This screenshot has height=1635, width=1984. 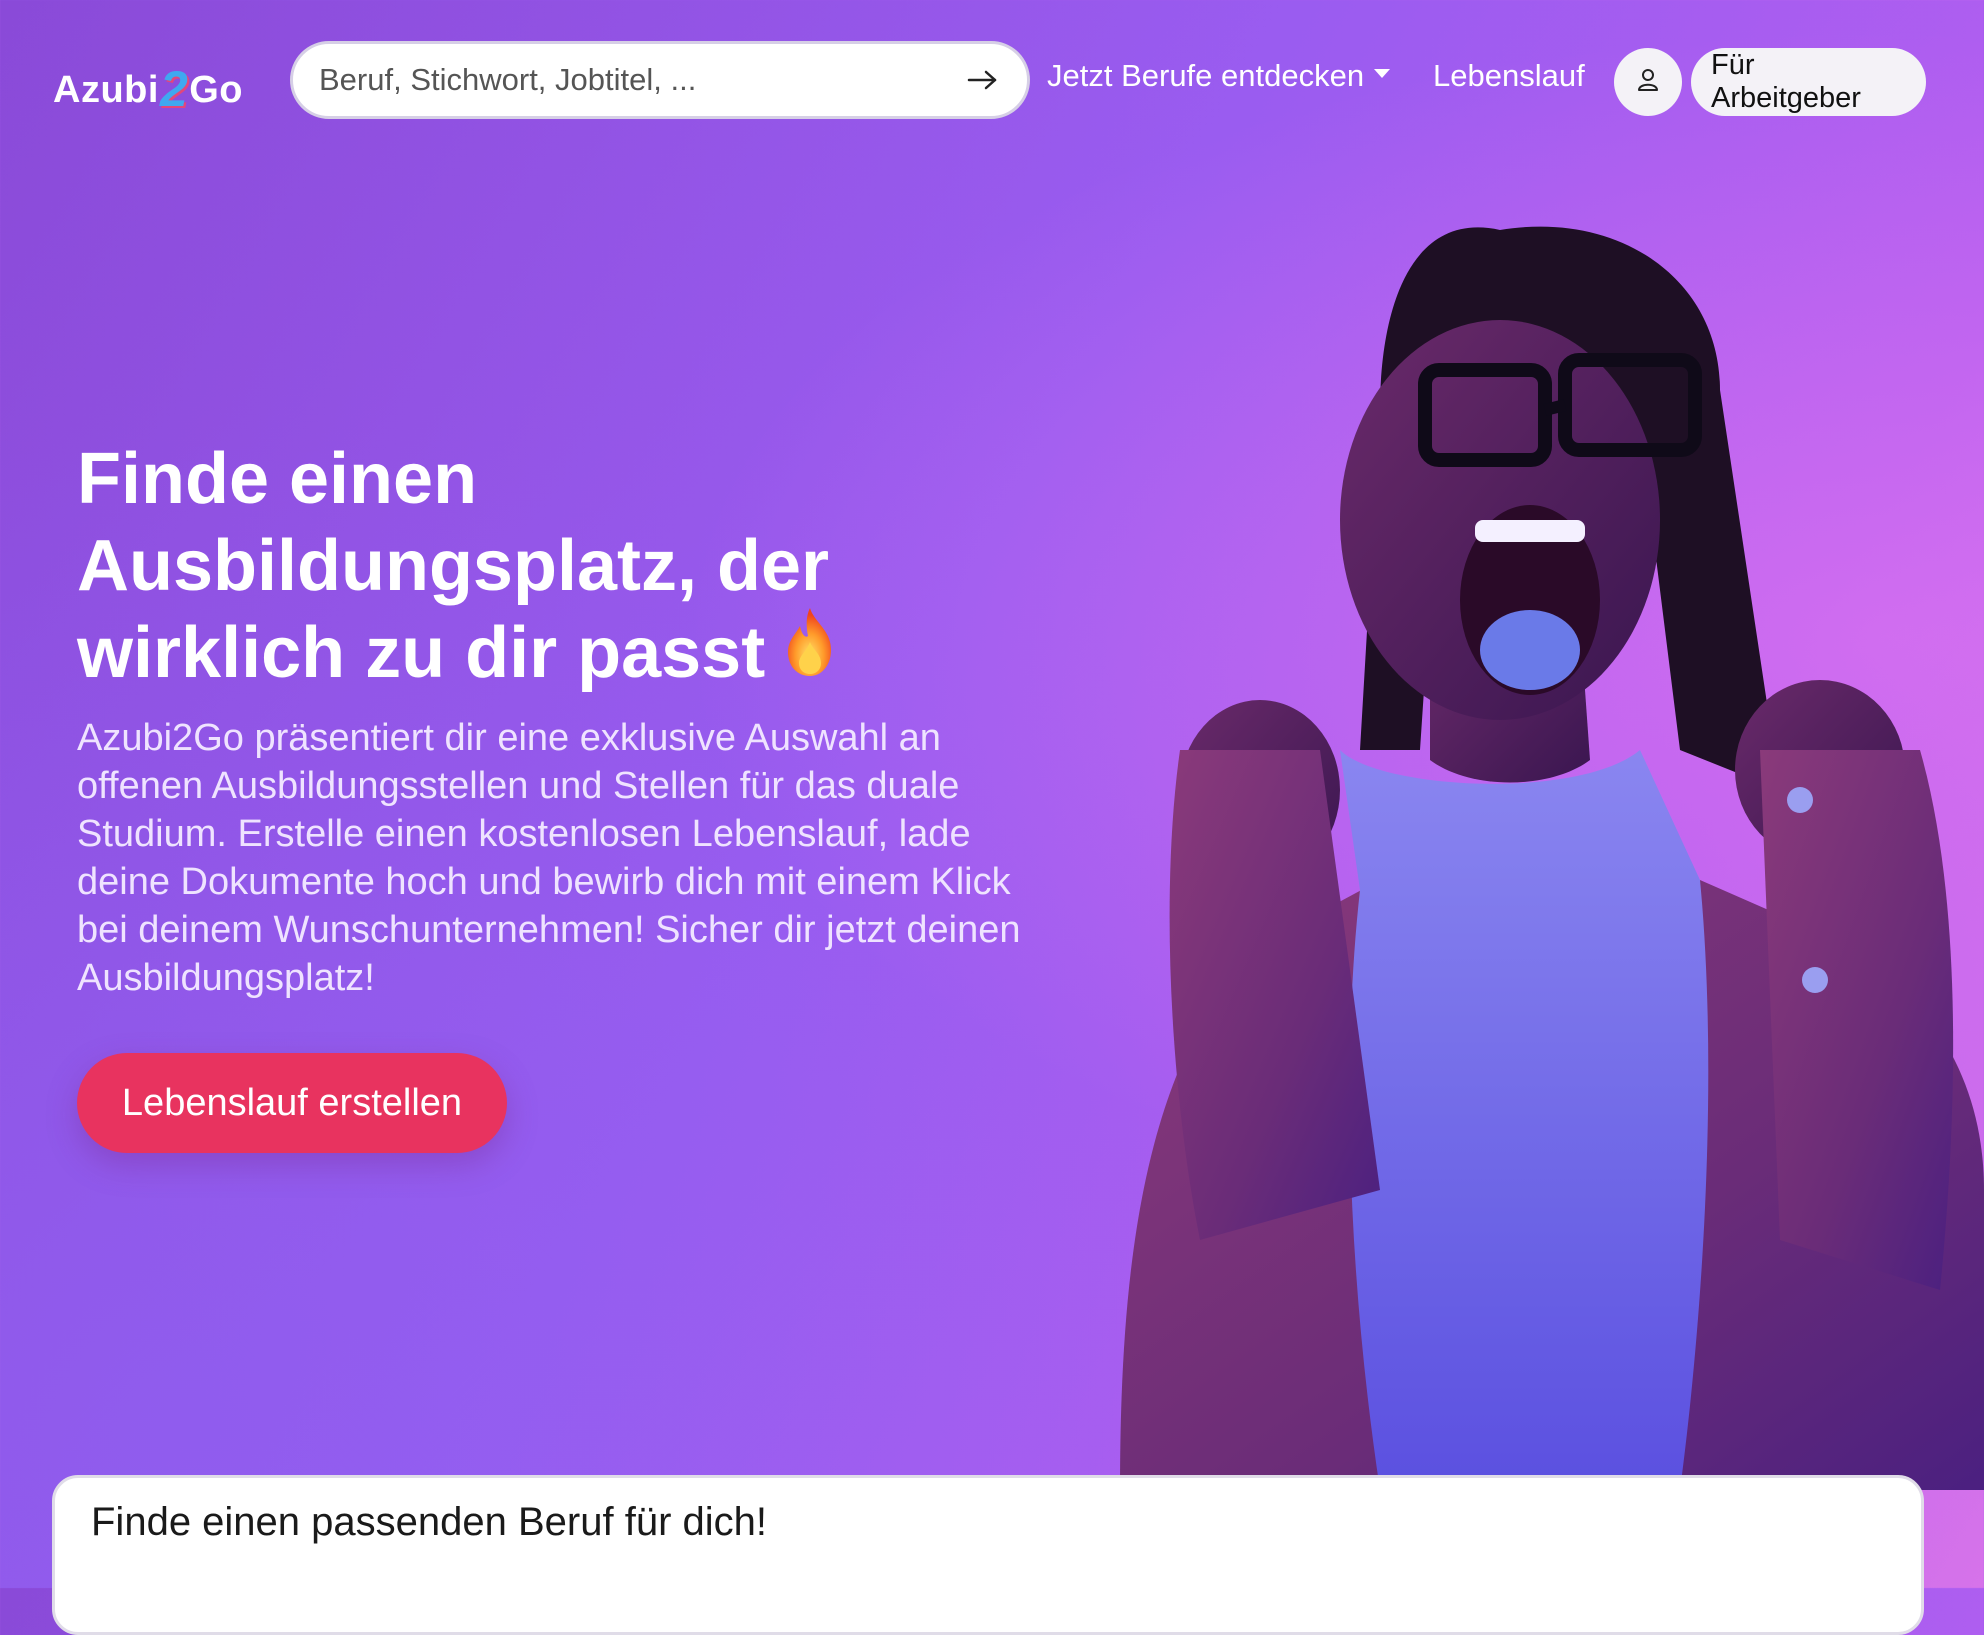 What do you see at coordinates (1509, 76) in the screenshot?
I see `nav-cv-link: Lebenslauf` at bounding box center [1509, 76].